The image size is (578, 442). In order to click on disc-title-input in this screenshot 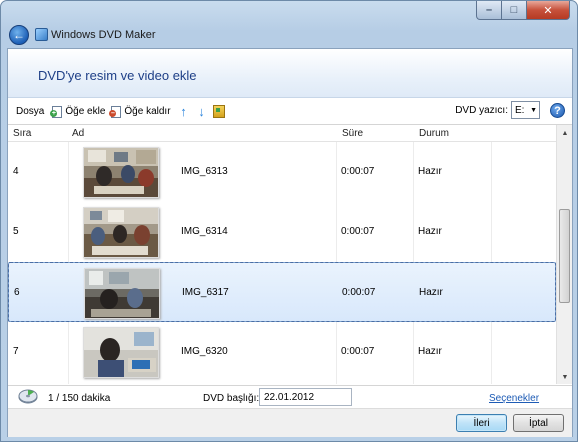, I will do `click(305, 397)`.